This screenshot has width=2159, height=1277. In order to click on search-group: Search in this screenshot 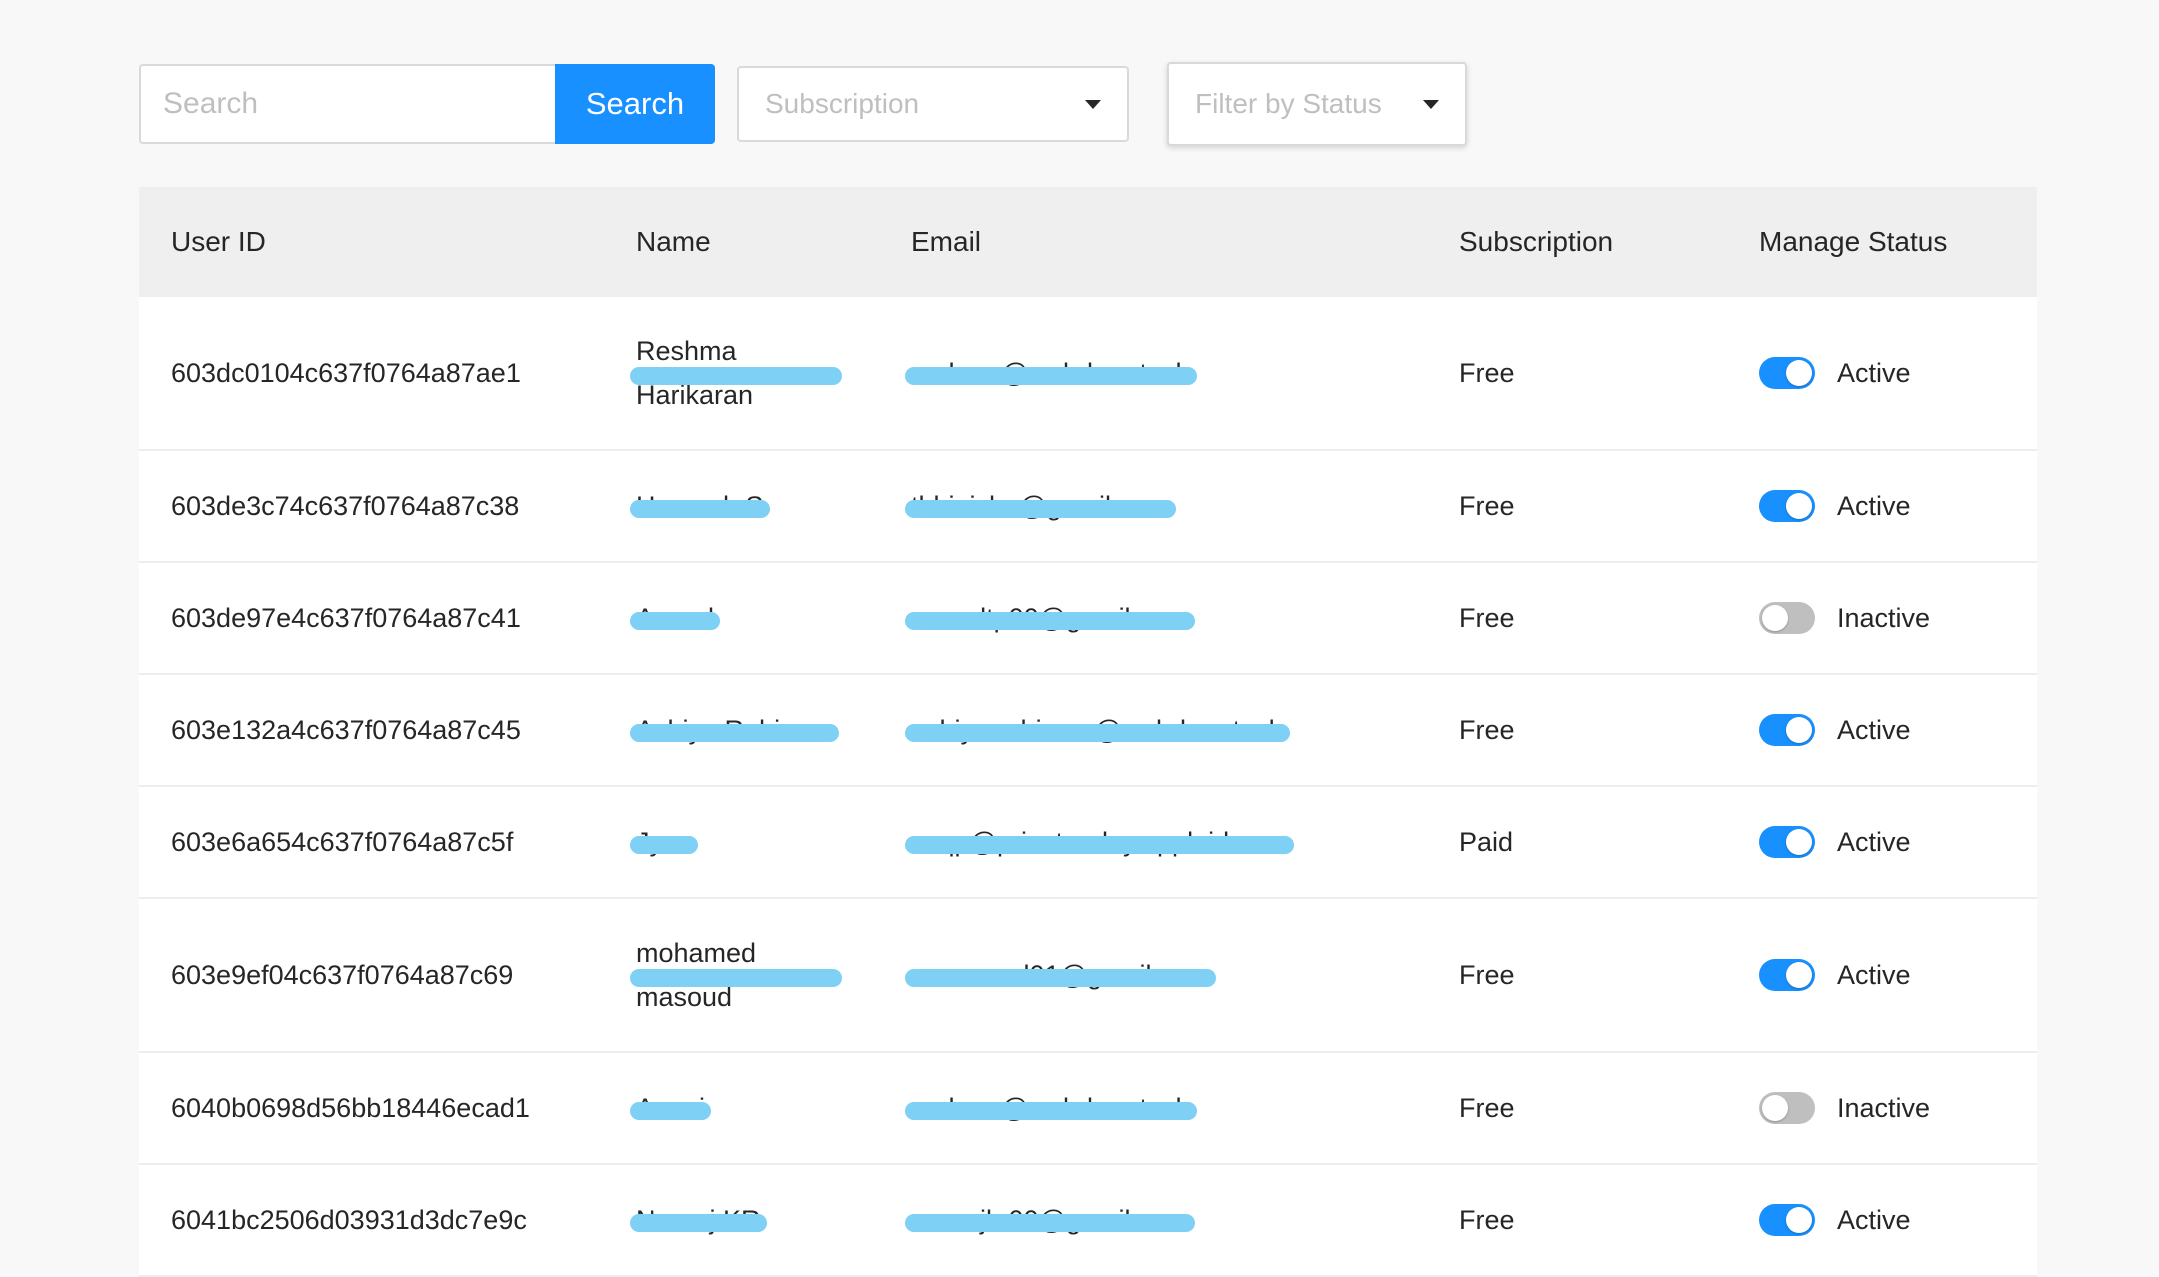, I will do `click(427, 104)`.